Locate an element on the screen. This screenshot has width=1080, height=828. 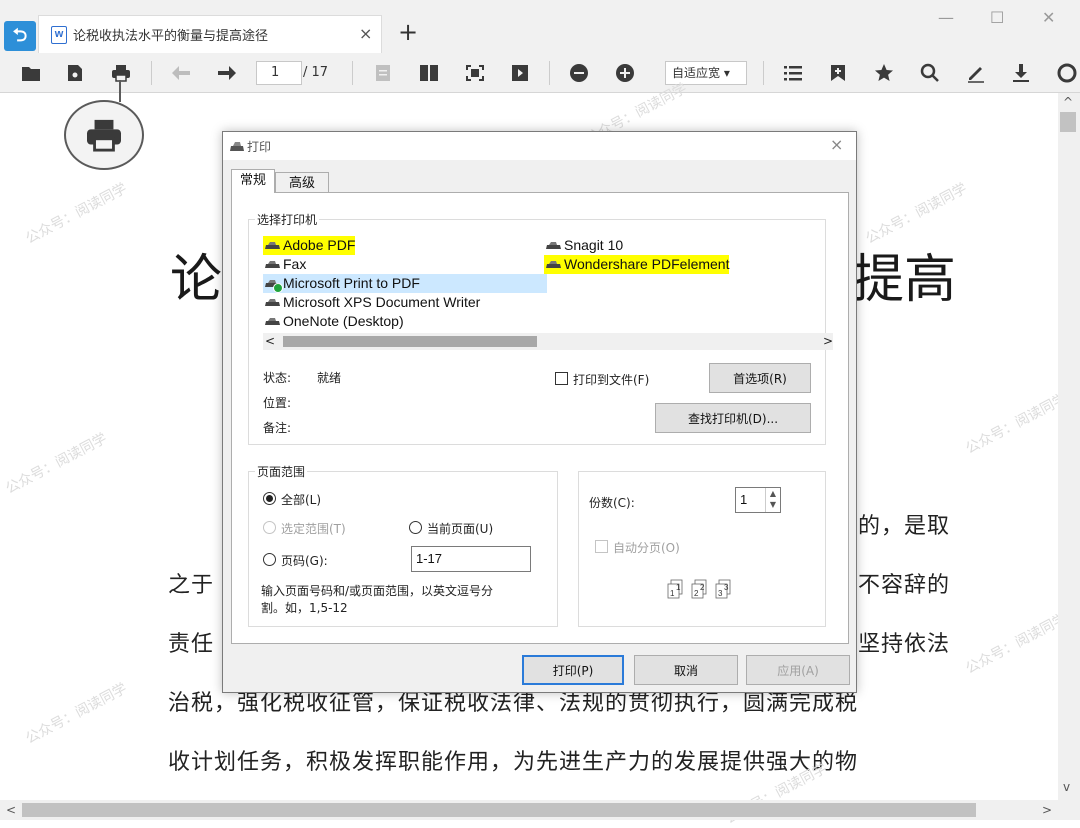
new-tab-button: + is located at coordinates (408, 32).